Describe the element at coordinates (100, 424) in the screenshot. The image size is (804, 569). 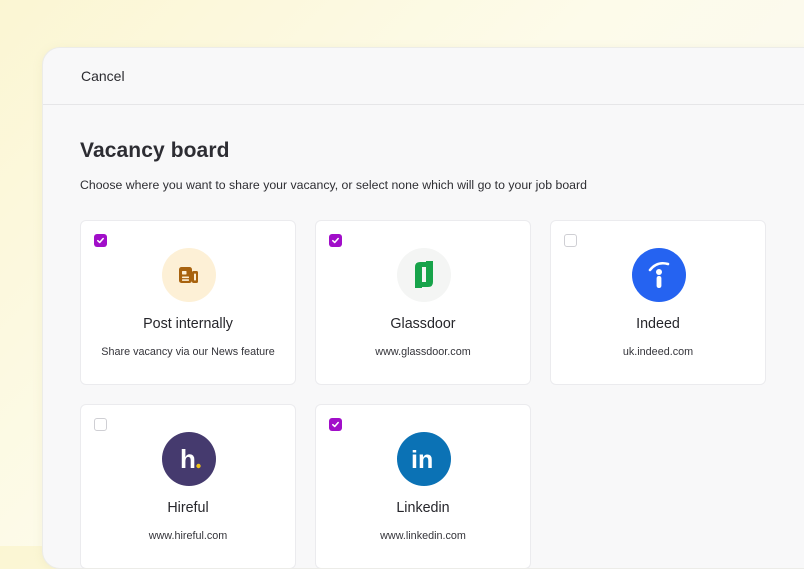
I see `board-checkbox-hireful` at that location.